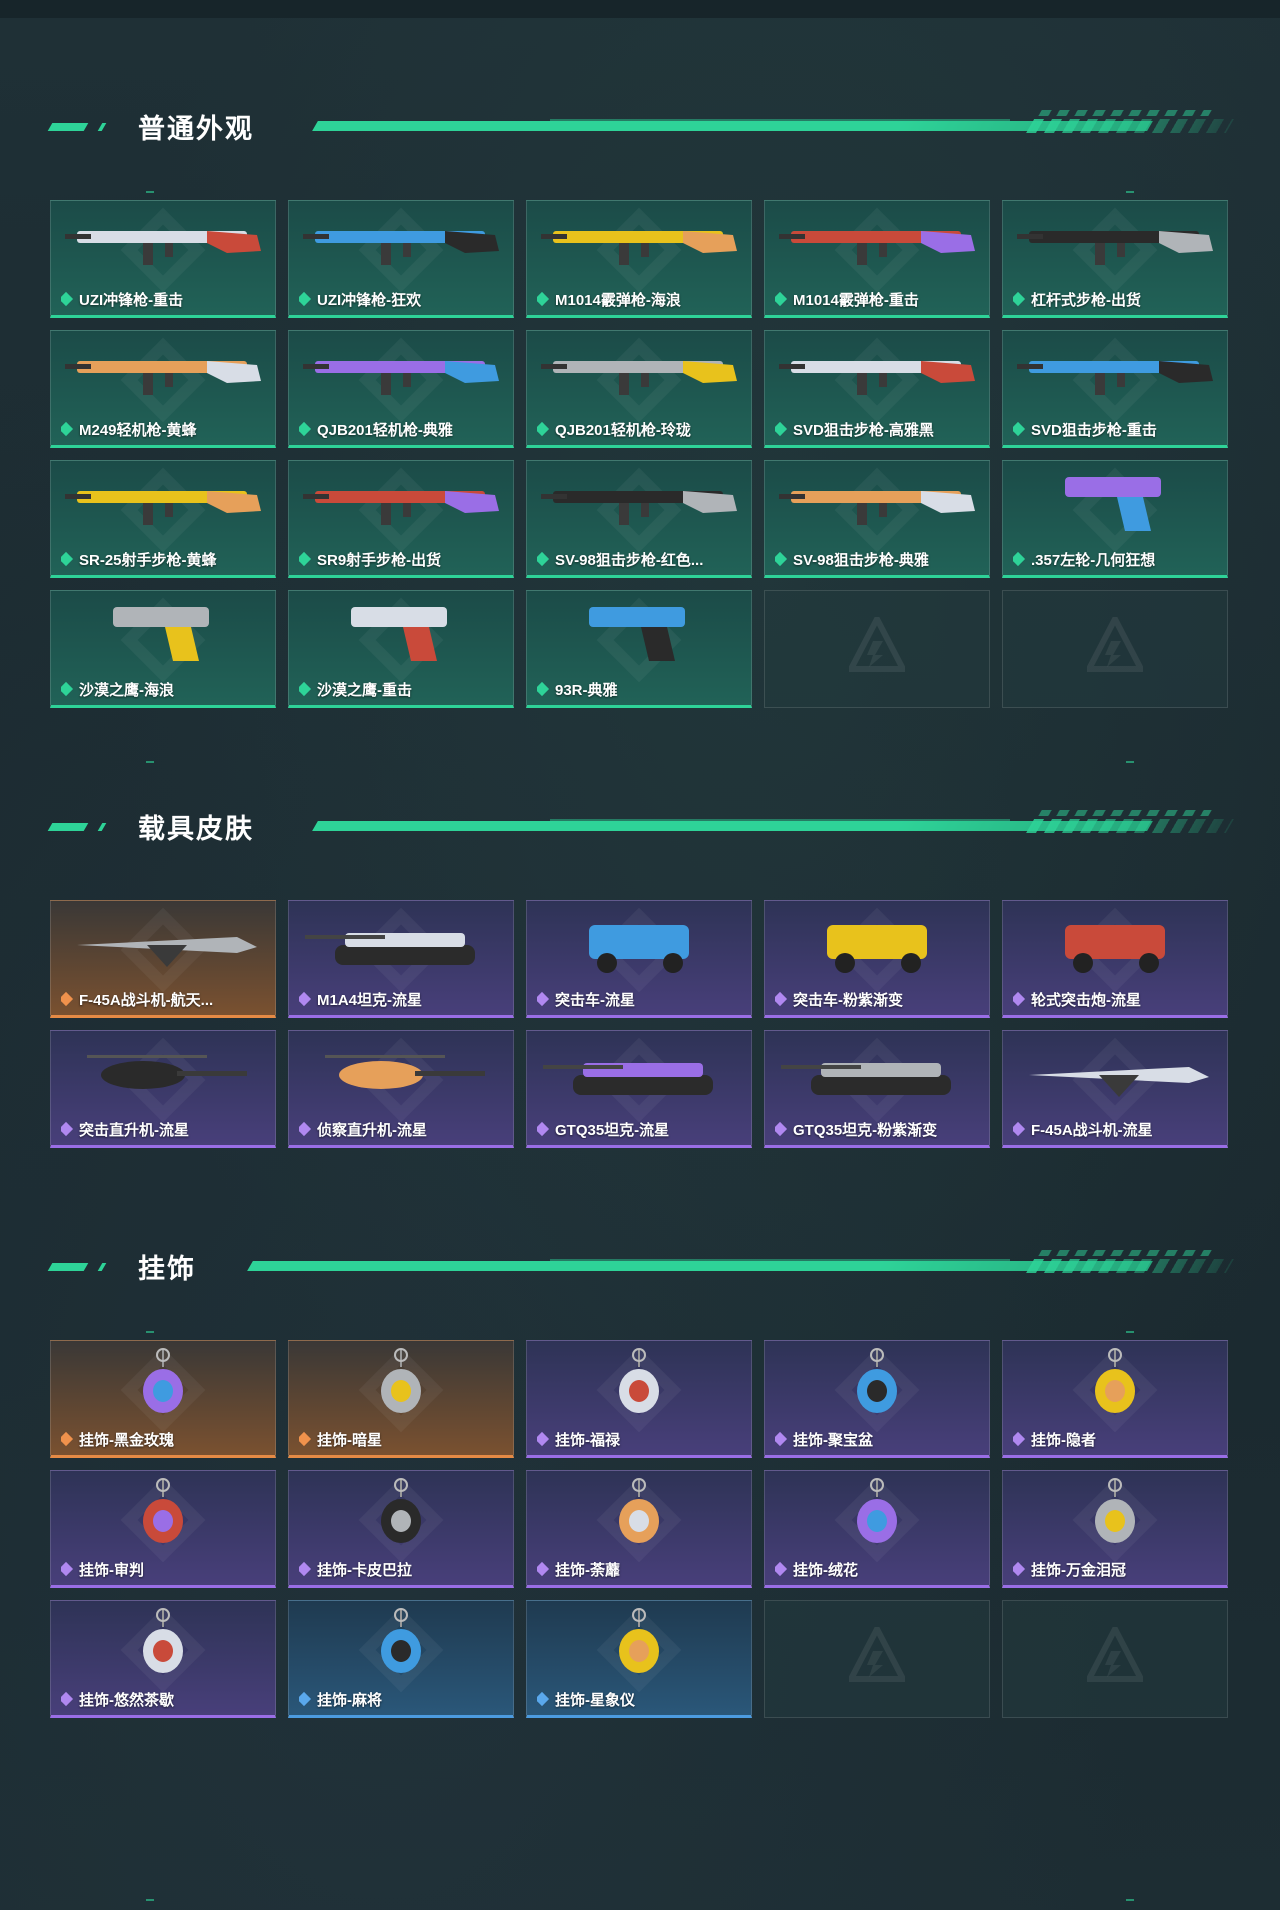 This screenshot has height=1910, width=1280. What do you see at coordinates (165, 429) in the screenshot?
I see `item-label: M249轻机枪-黄蜂` at bounding box center [165, 429].